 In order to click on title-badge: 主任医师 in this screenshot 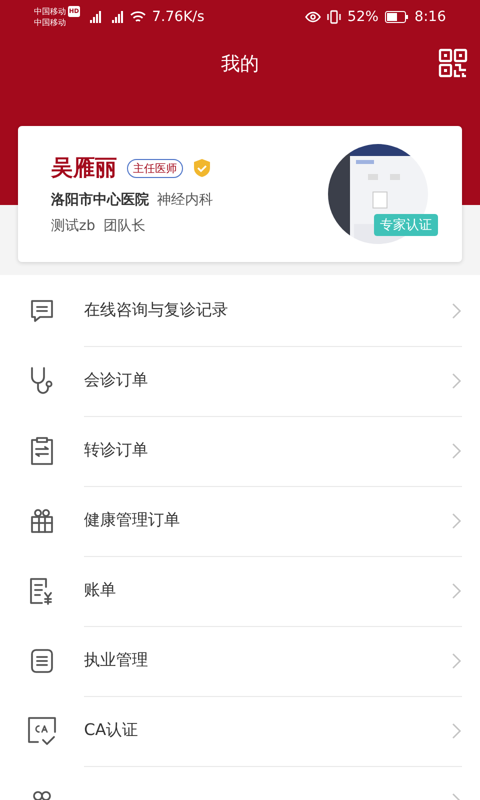, I will do `click(155, 168)`.